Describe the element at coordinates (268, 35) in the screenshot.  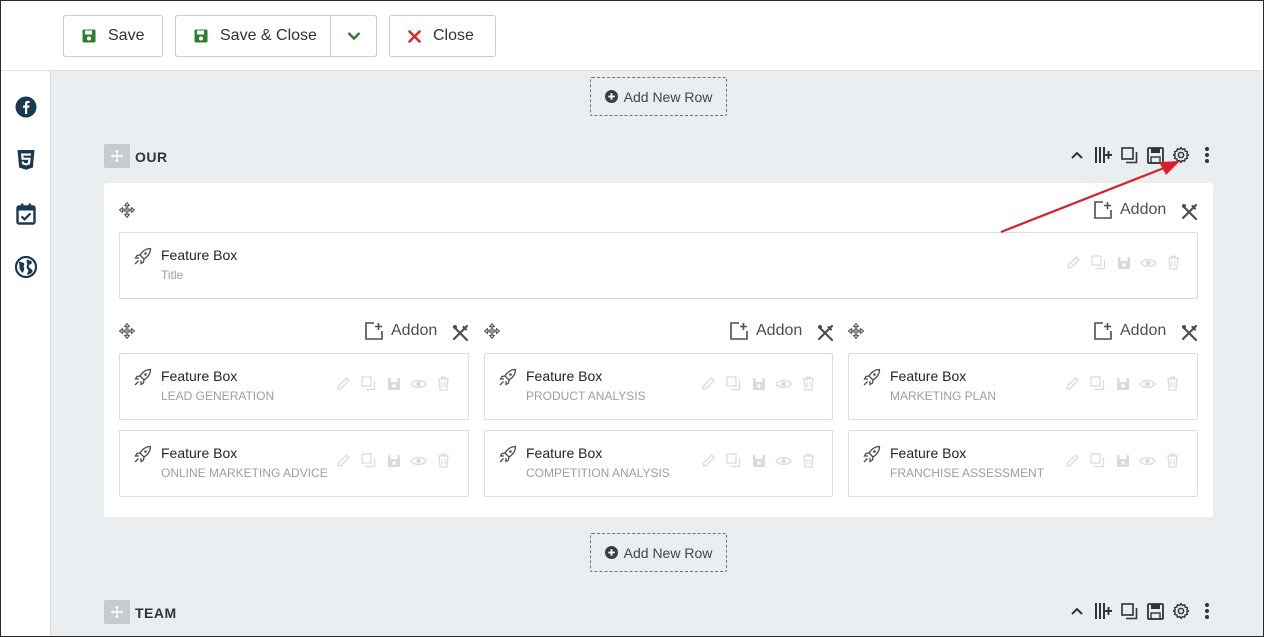
I see `save-close-label: Save & Close` at that location.